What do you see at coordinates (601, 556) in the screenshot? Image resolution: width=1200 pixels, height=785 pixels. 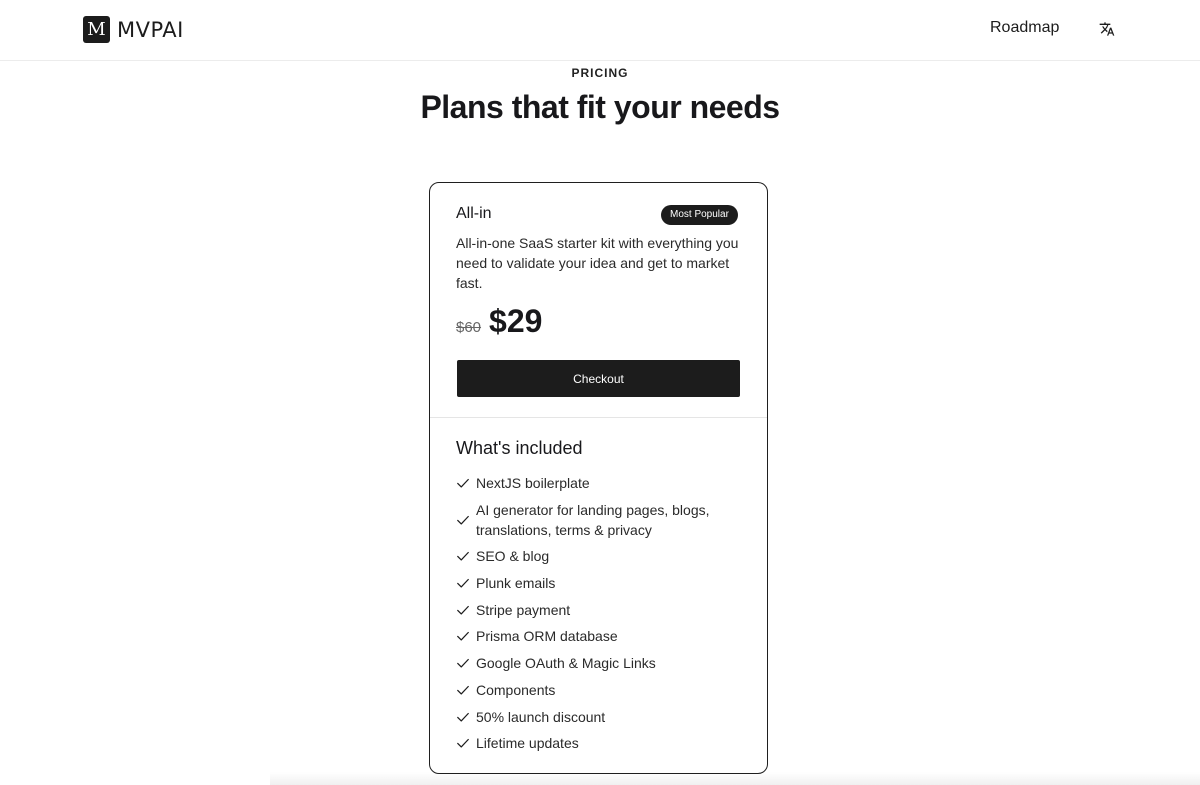 I see `feature-item: SEO & blog` at bounding box center [601, 556].